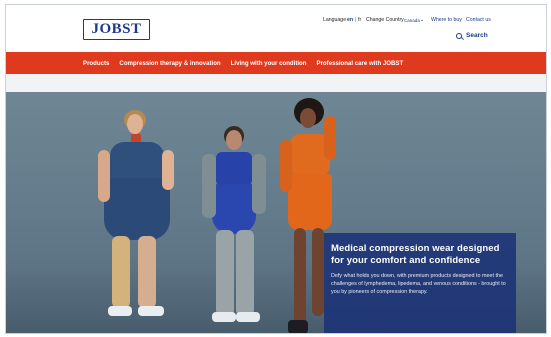  What do you see at coordinates (422, 20) in the screenshot?
I see `chevron-down-icon: ⌄` at bounding box center [422, 20].